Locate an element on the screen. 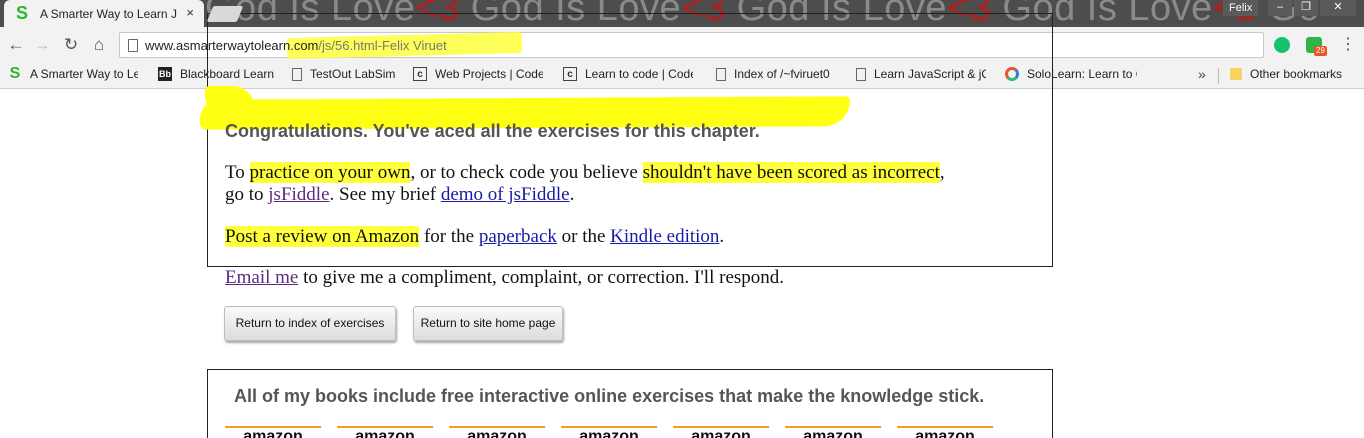  tab-title: A Smarter Way to Learn J is located at coordinates (108, 13).